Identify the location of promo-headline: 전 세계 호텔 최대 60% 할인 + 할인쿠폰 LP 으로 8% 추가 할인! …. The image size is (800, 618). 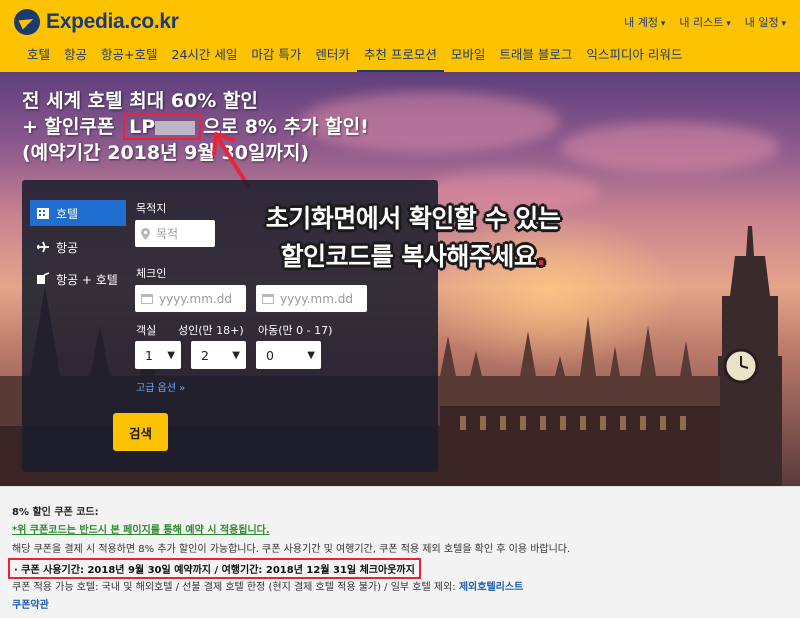
(195, 127).